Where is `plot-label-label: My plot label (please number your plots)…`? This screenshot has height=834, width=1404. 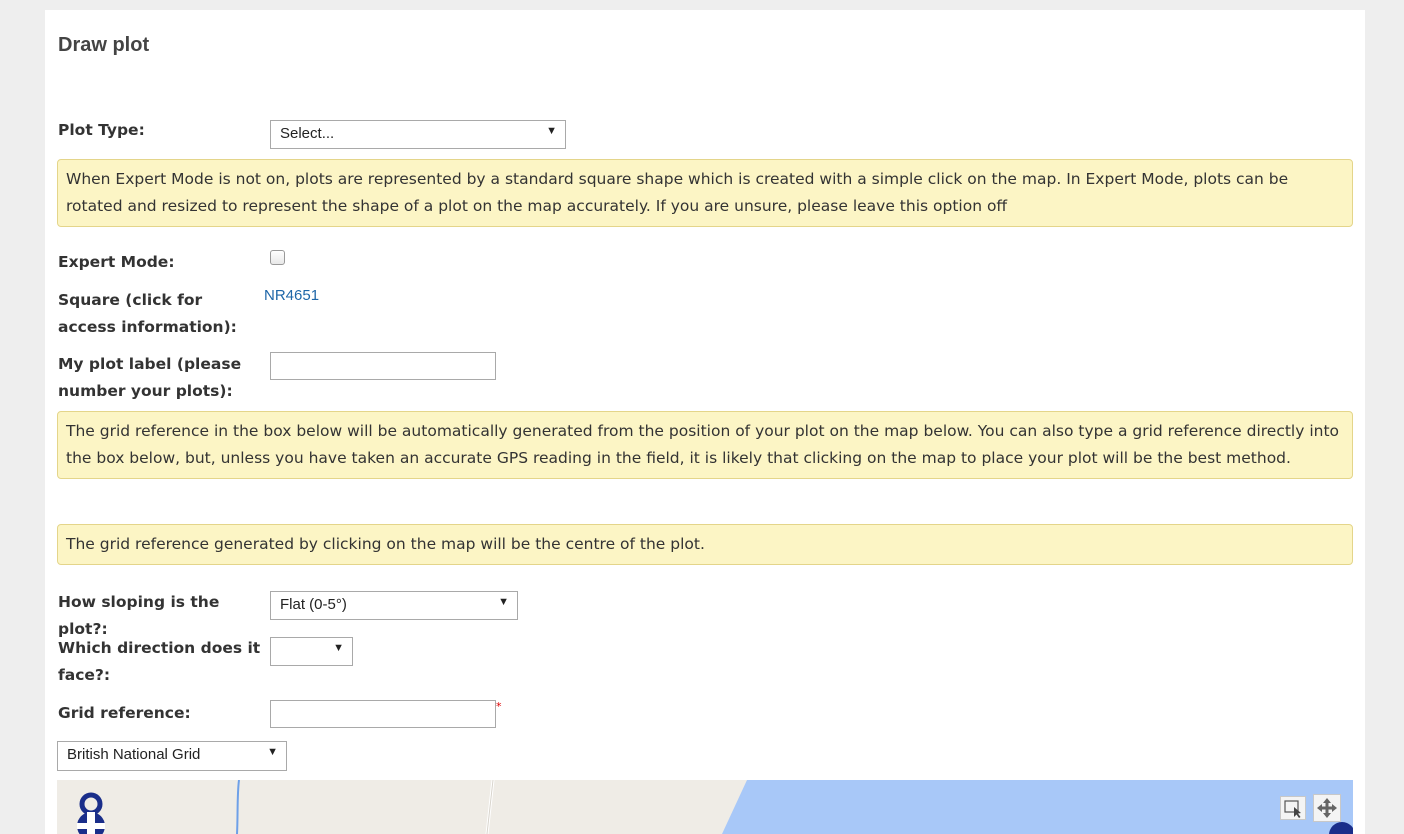
plot-label-label: My plot label (please number your plots)… is located at coordinates (150, 377).